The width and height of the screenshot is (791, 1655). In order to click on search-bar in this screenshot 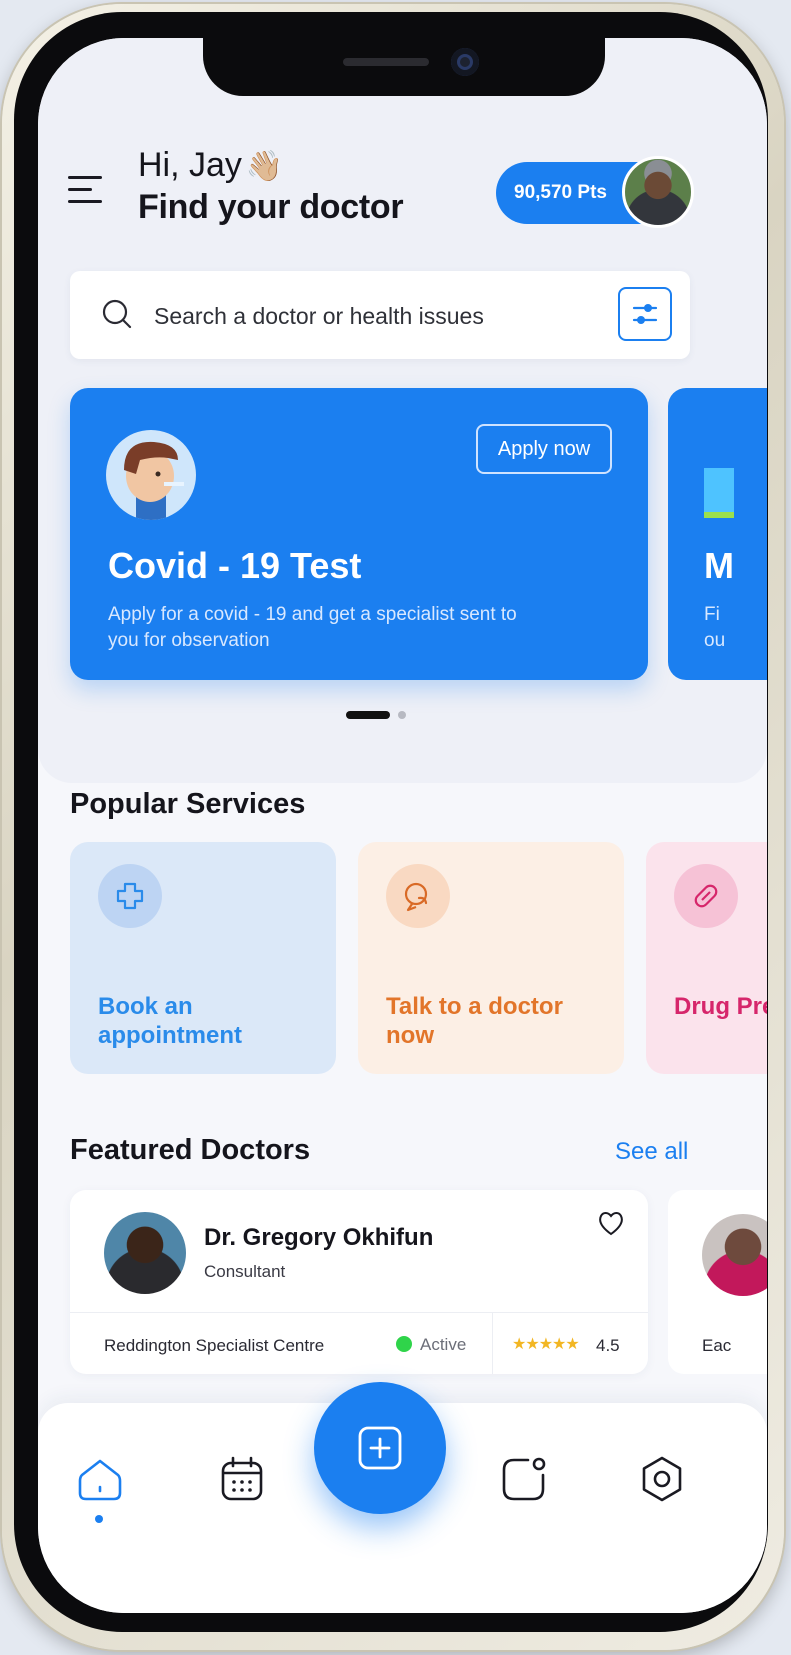, I will do `click(380, 315)`.